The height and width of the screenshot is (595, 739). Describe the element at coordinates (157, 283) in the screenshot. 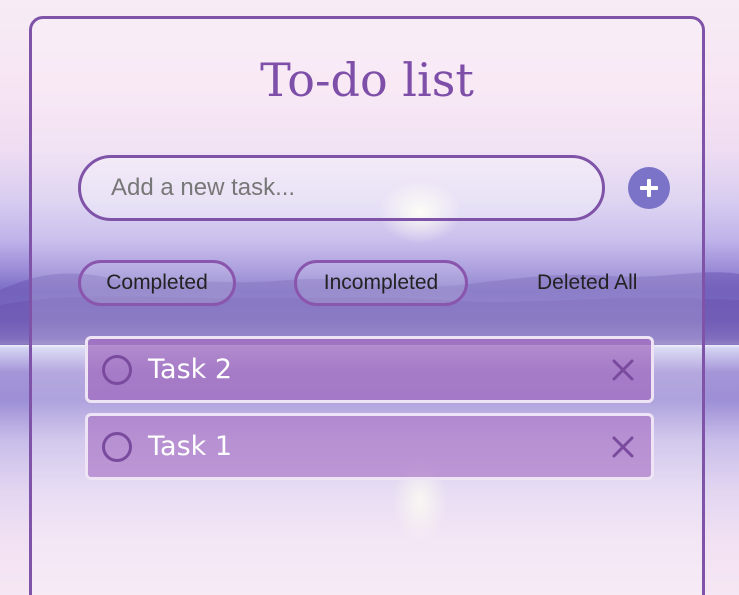

I see `completed-filter-button: Completed` at that location.